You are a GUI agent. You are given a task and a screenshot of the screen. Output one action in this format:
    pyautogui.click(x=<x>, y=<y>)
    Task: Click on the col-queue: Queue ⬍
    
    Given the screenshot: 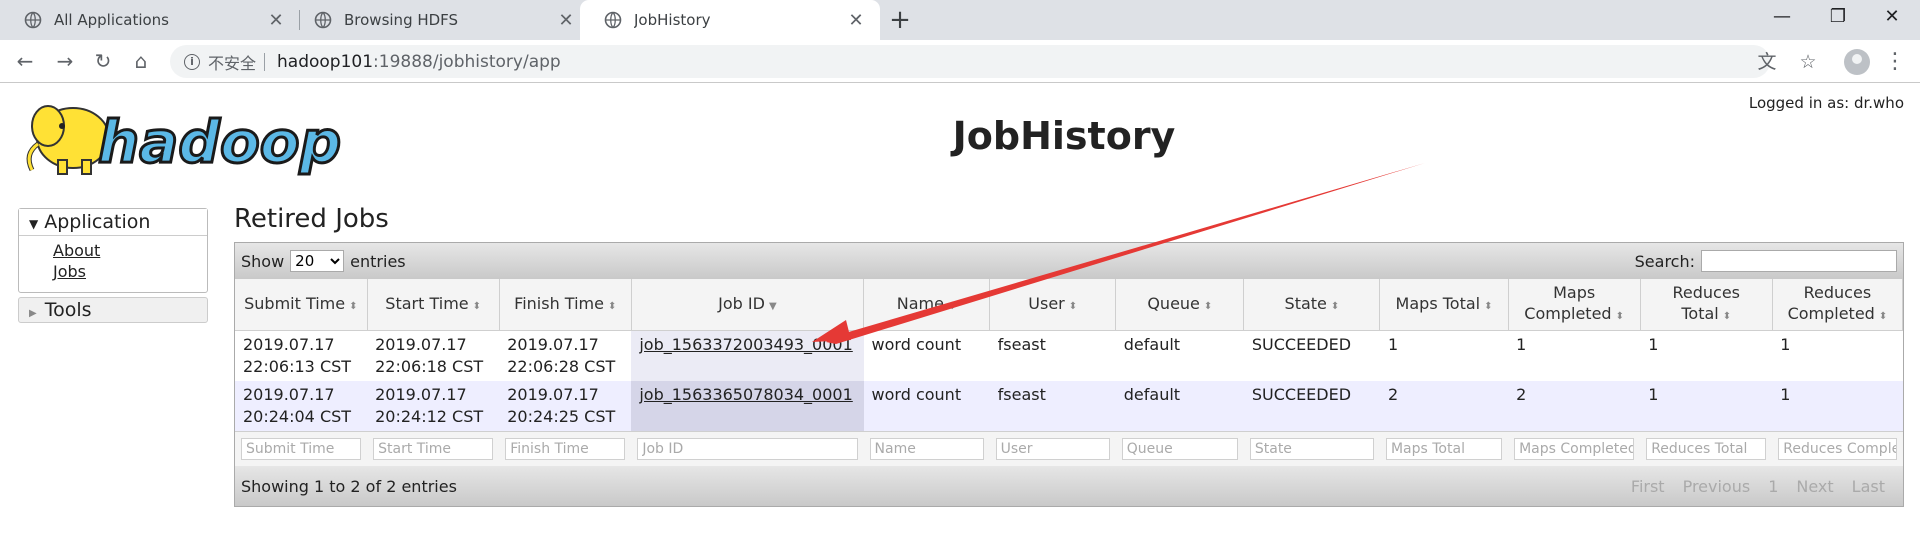 What is the action you would take?
    pyautogui.click(x=1180, y=305)
    